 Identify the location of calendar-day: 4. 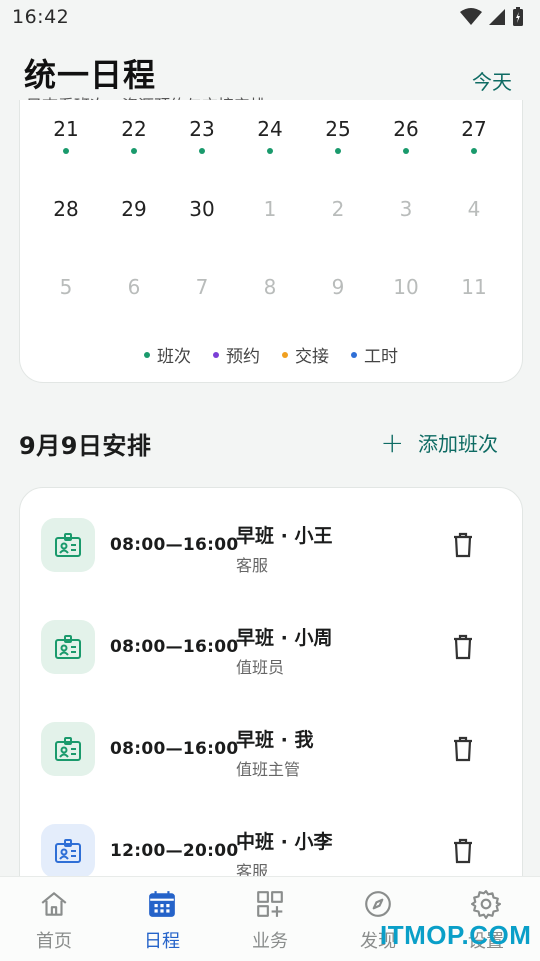
(474, 209).